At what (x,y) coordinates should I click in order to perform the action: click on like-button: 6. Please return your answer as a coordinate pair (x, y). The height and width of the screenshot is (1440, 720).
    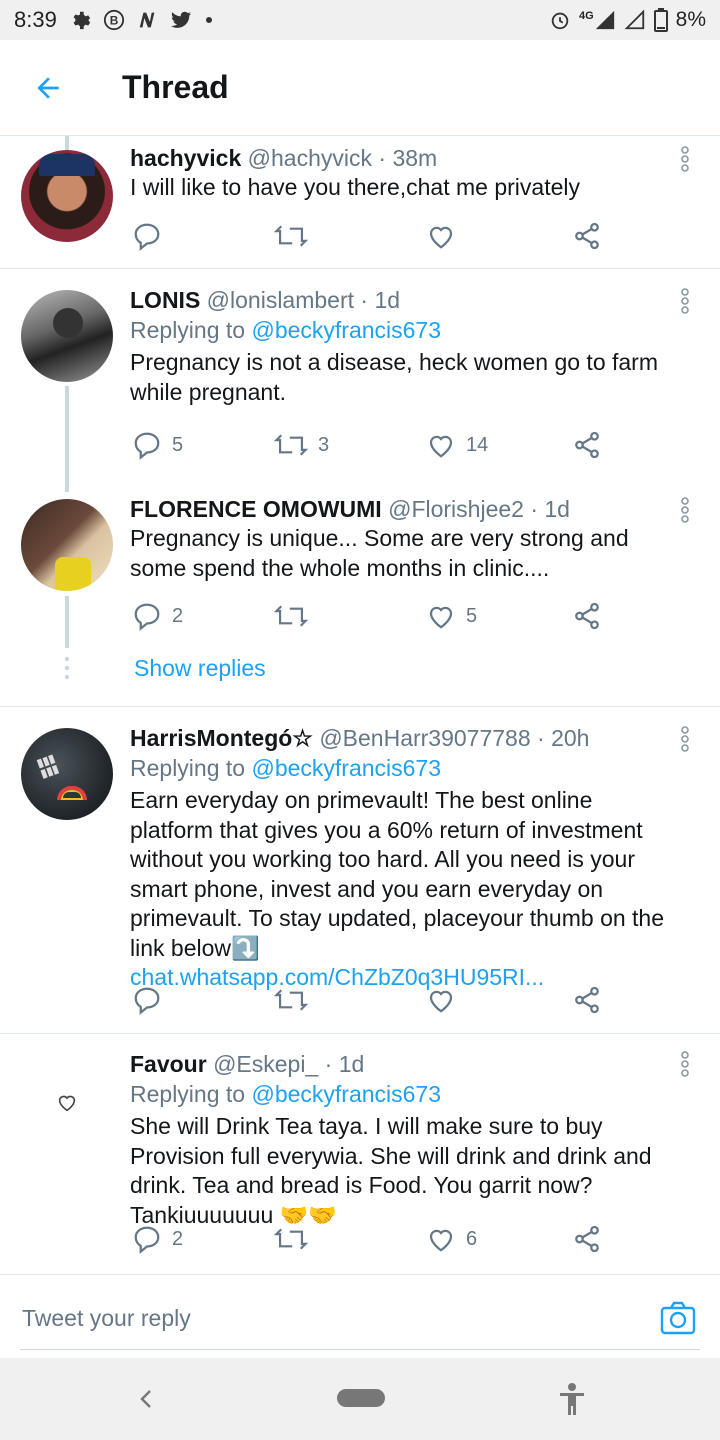
    Looking at the image, I should click on (451, 1239).